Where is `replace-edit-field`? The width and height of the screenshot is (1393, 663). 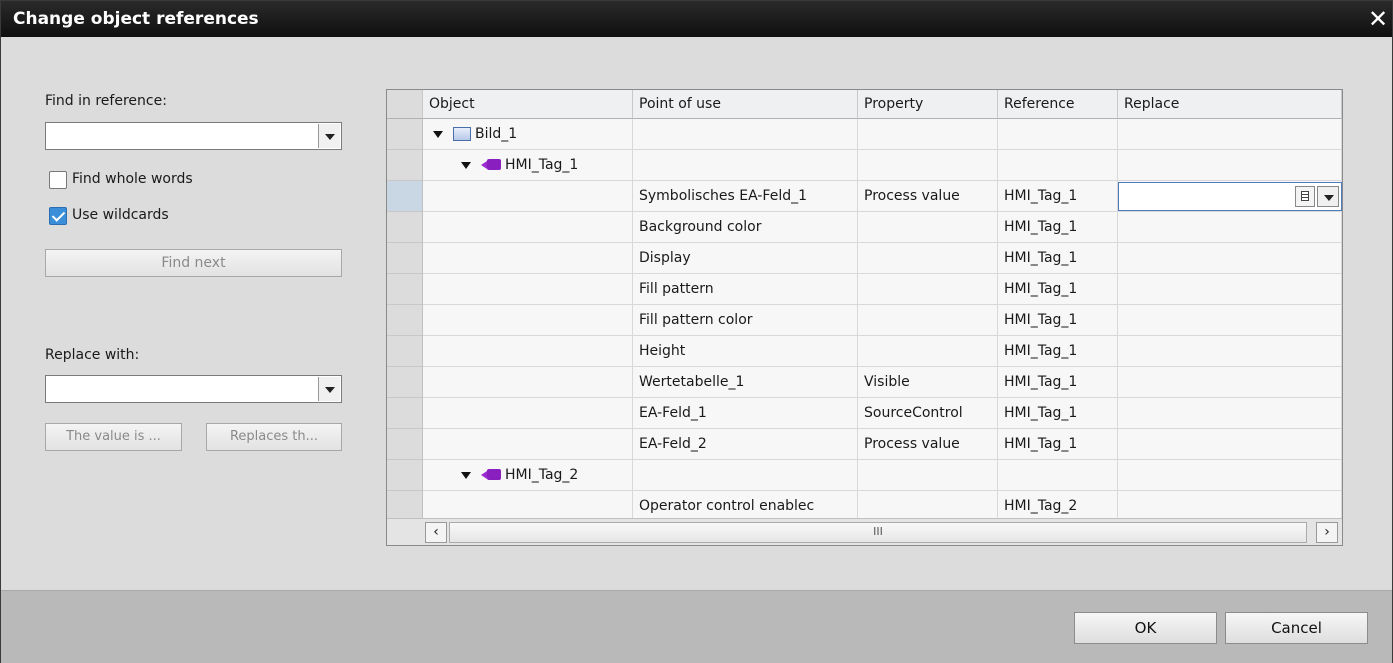 replace-edit-field is located at coordinates (1230, 196).